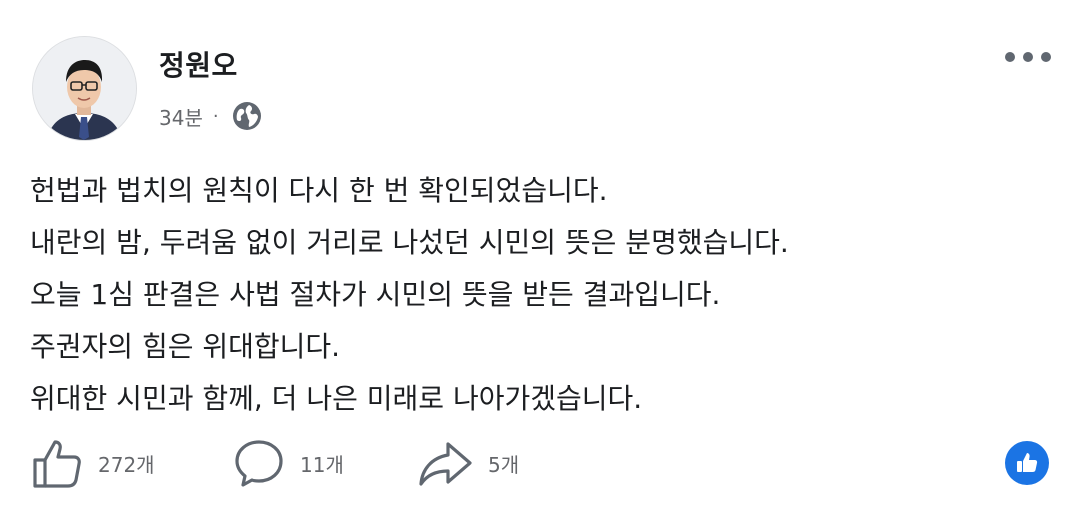 This screenshot has width=1080, height=511. I want to click on post-meta: 34분 ·, so click(211, 116).